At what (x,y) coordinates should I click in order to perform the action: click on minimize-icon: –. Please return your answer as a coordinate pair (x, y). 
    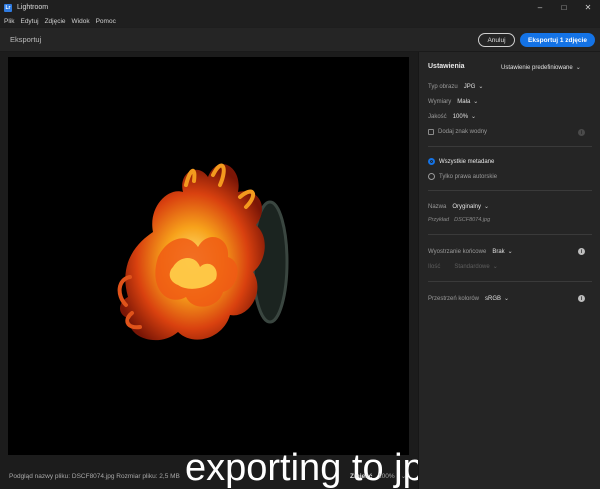
    Looking at the image, I should click on (540, 7).